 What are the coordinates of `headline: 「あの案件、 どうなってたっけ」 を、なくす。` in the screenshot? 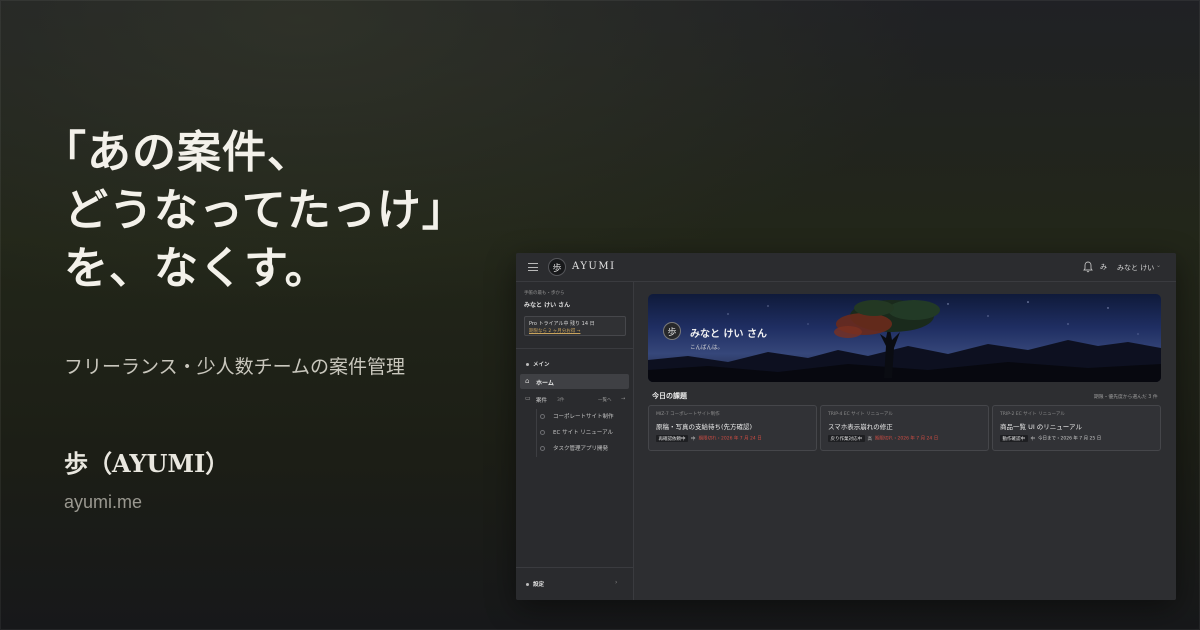 It's located at (288, 211).